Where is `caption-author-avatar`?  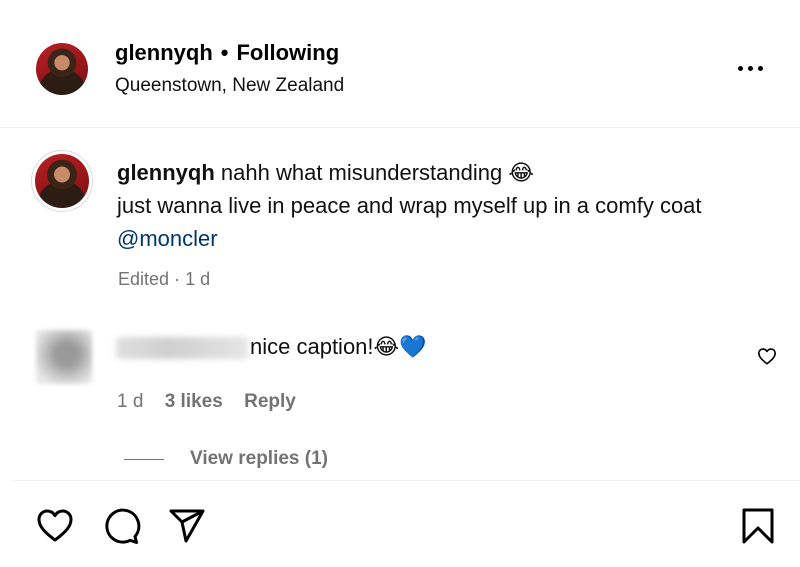
caption-author-avatar is located at coordinates (62, 181).